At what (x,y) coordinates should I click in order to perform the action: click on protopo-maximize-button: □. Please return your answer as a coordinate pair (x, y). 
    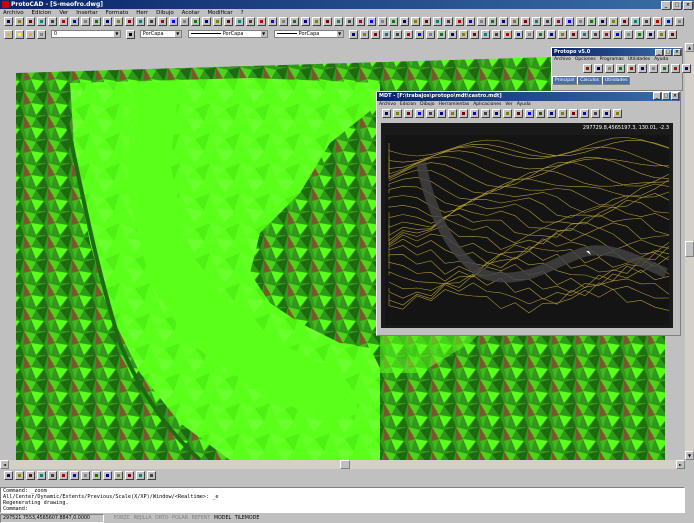
    Looking at the image, I should click on (668, 52).